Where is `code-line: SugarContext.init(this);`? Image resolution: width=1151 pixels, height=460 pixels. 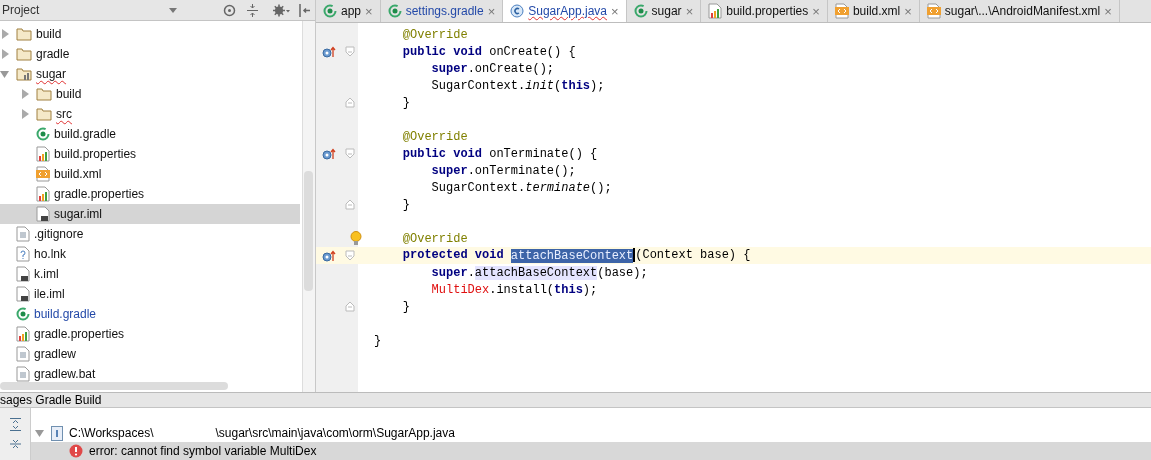 code-line: SugarContext.init(this); is located at coordinates (517, 85).